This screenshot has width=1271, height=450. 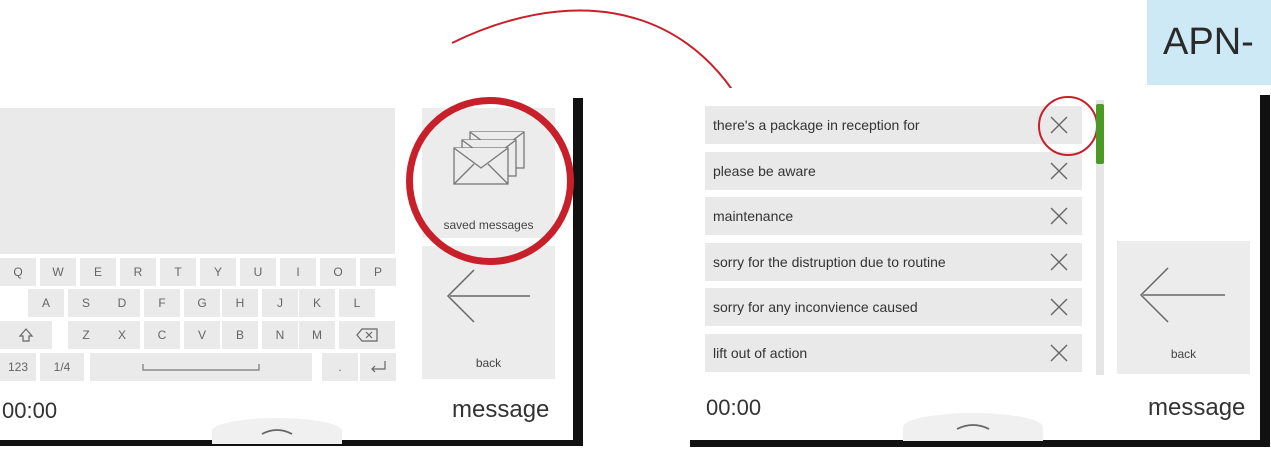 I want to click on handle-chevron-icon, so click(x=973, y=427).